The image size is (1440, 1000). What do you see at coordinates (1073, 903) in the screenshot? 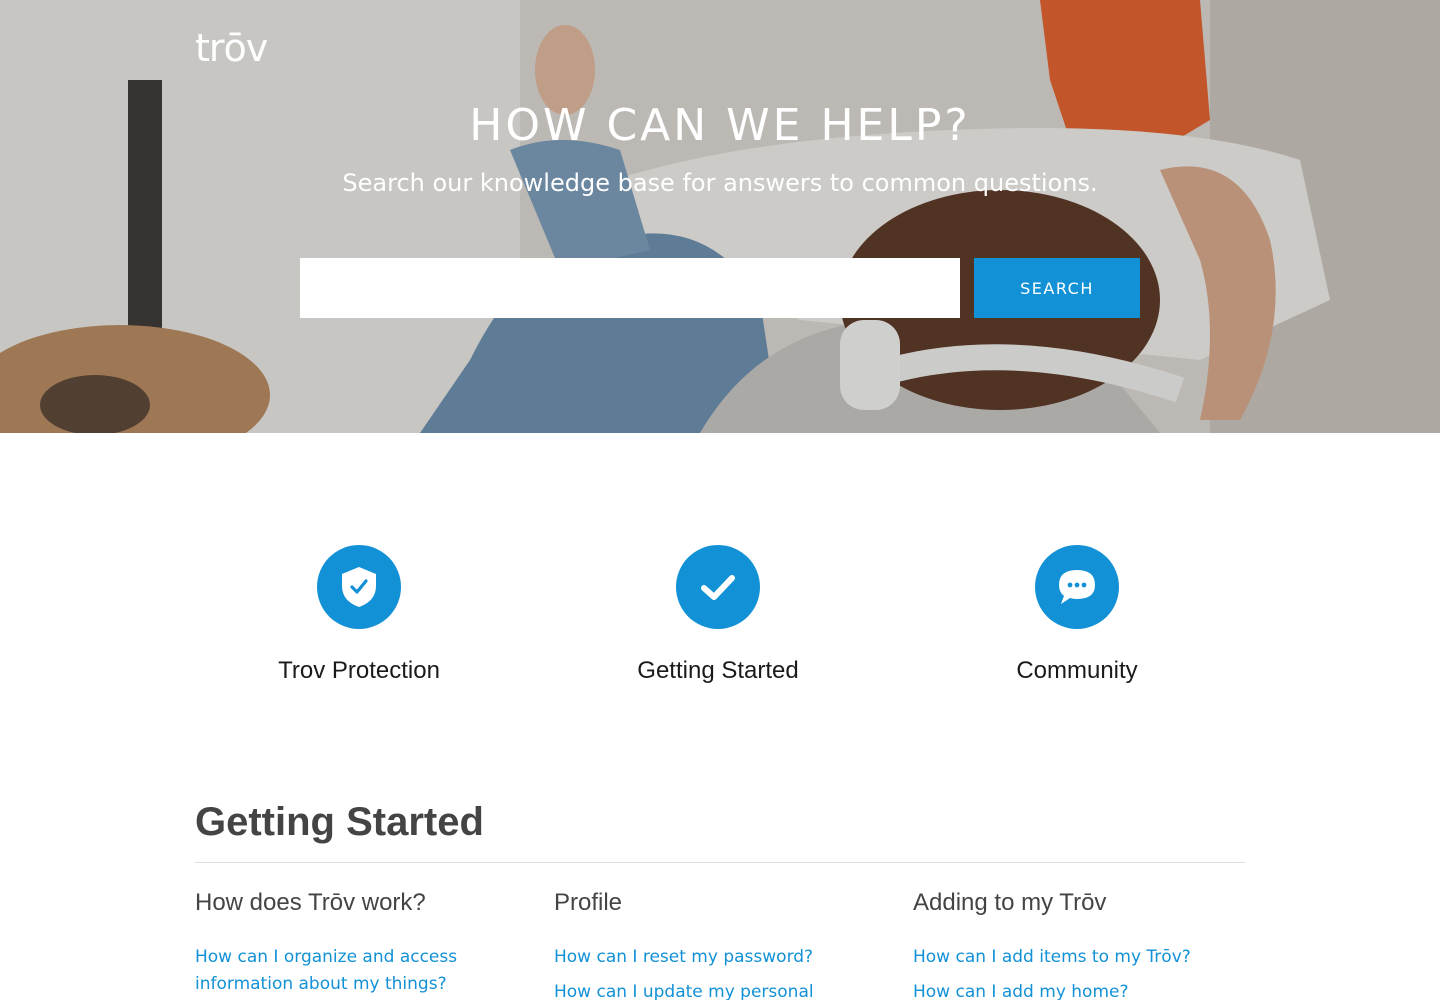
I see `column-heading: Adding to my Trōv` at bounding box center [1073, 903].